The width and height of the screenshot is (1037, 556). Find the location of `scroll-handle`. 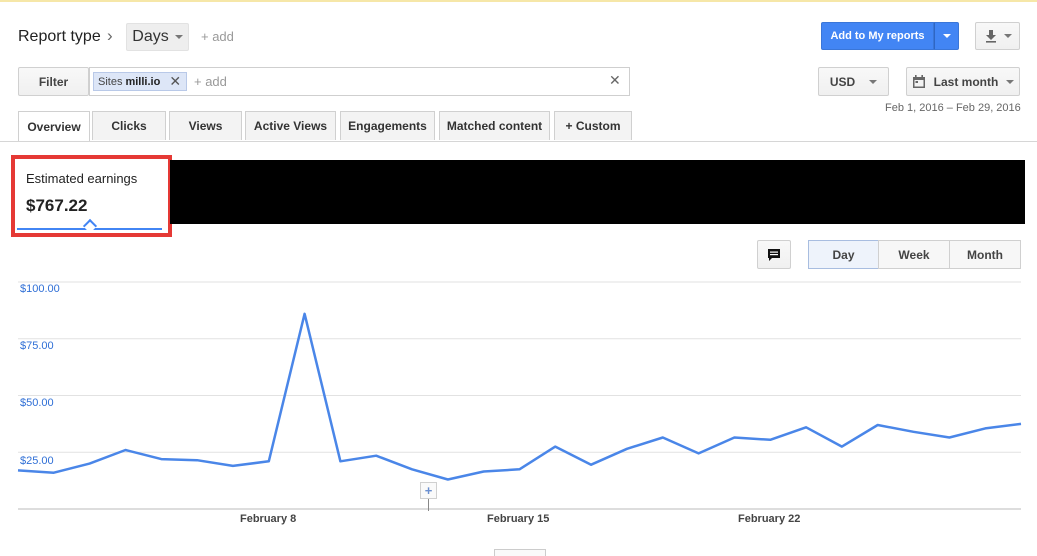

scroll-handle is located at coordinates (520, 552).